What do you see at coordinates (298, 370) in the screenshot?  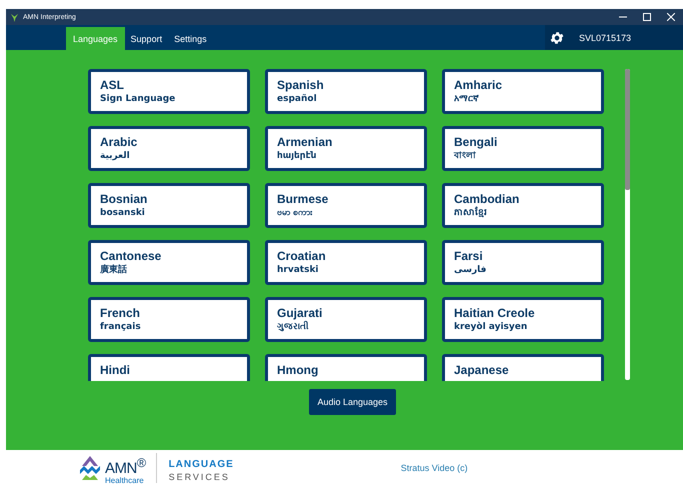 I see `language-name: Hmong` at bounding box center [298, 370].